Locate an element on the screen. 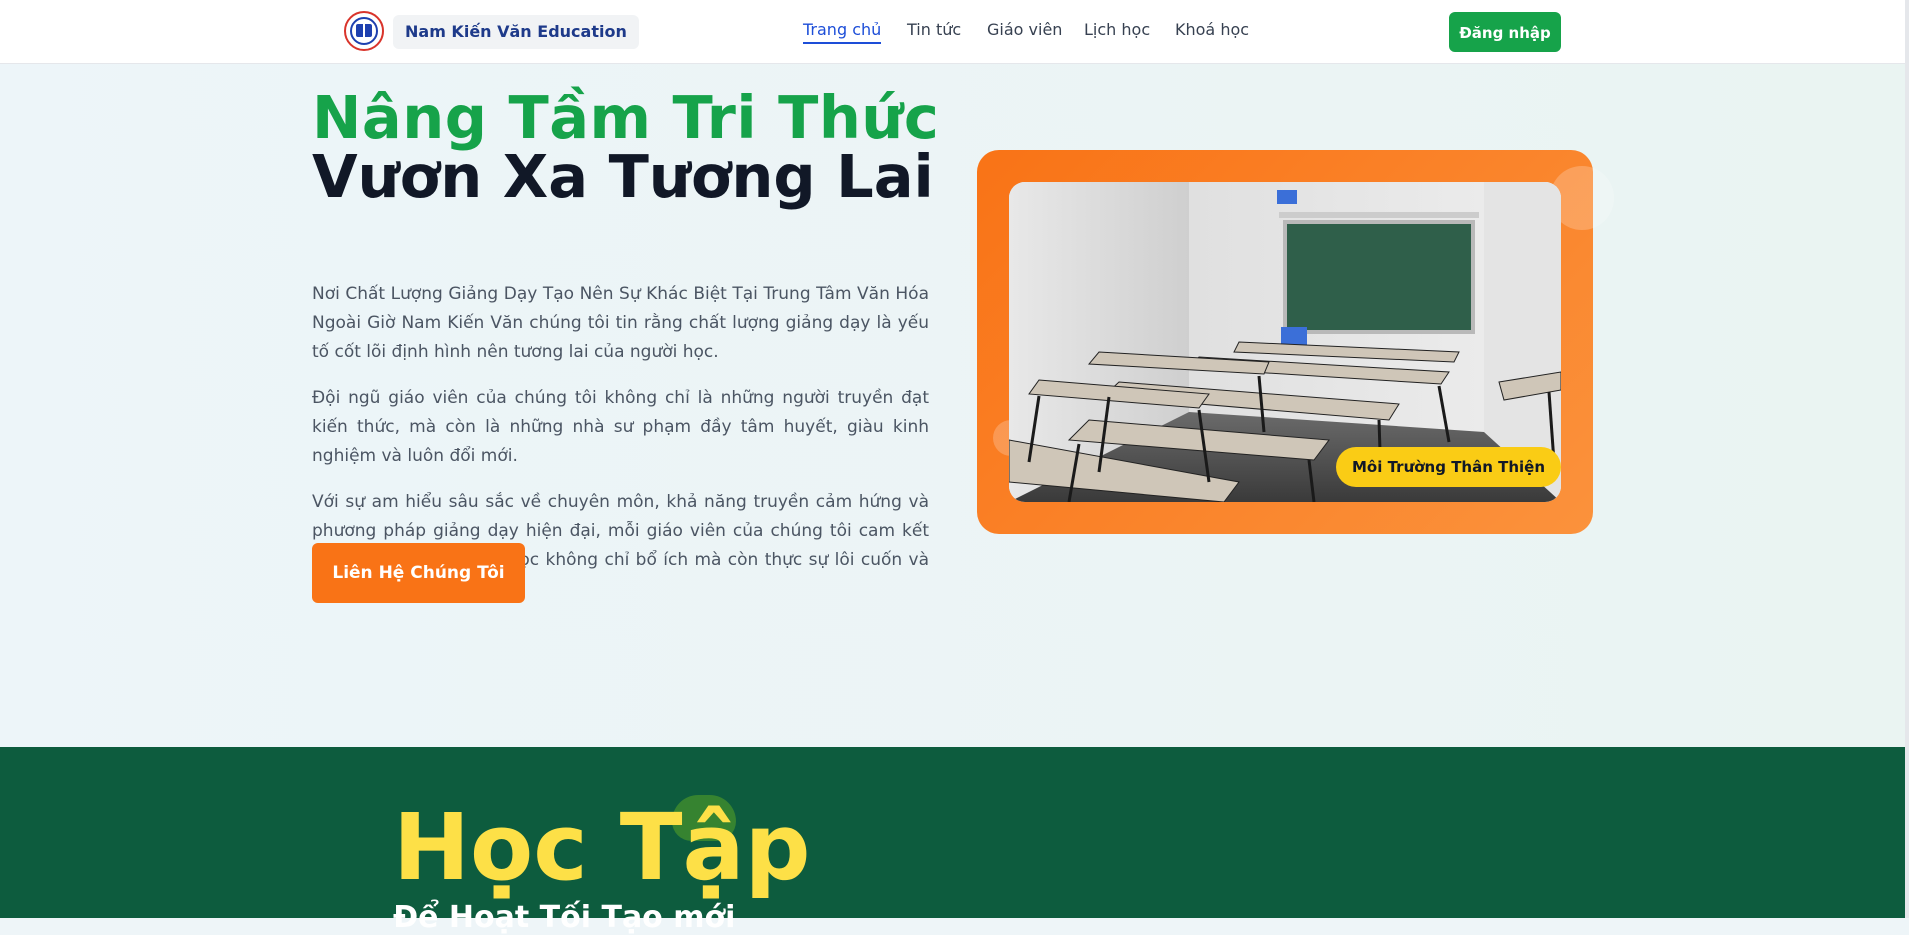 This screenshot has width=1909, height=935. nav-item-teachers: Giáo viên is located at coordinates (1024, 29).